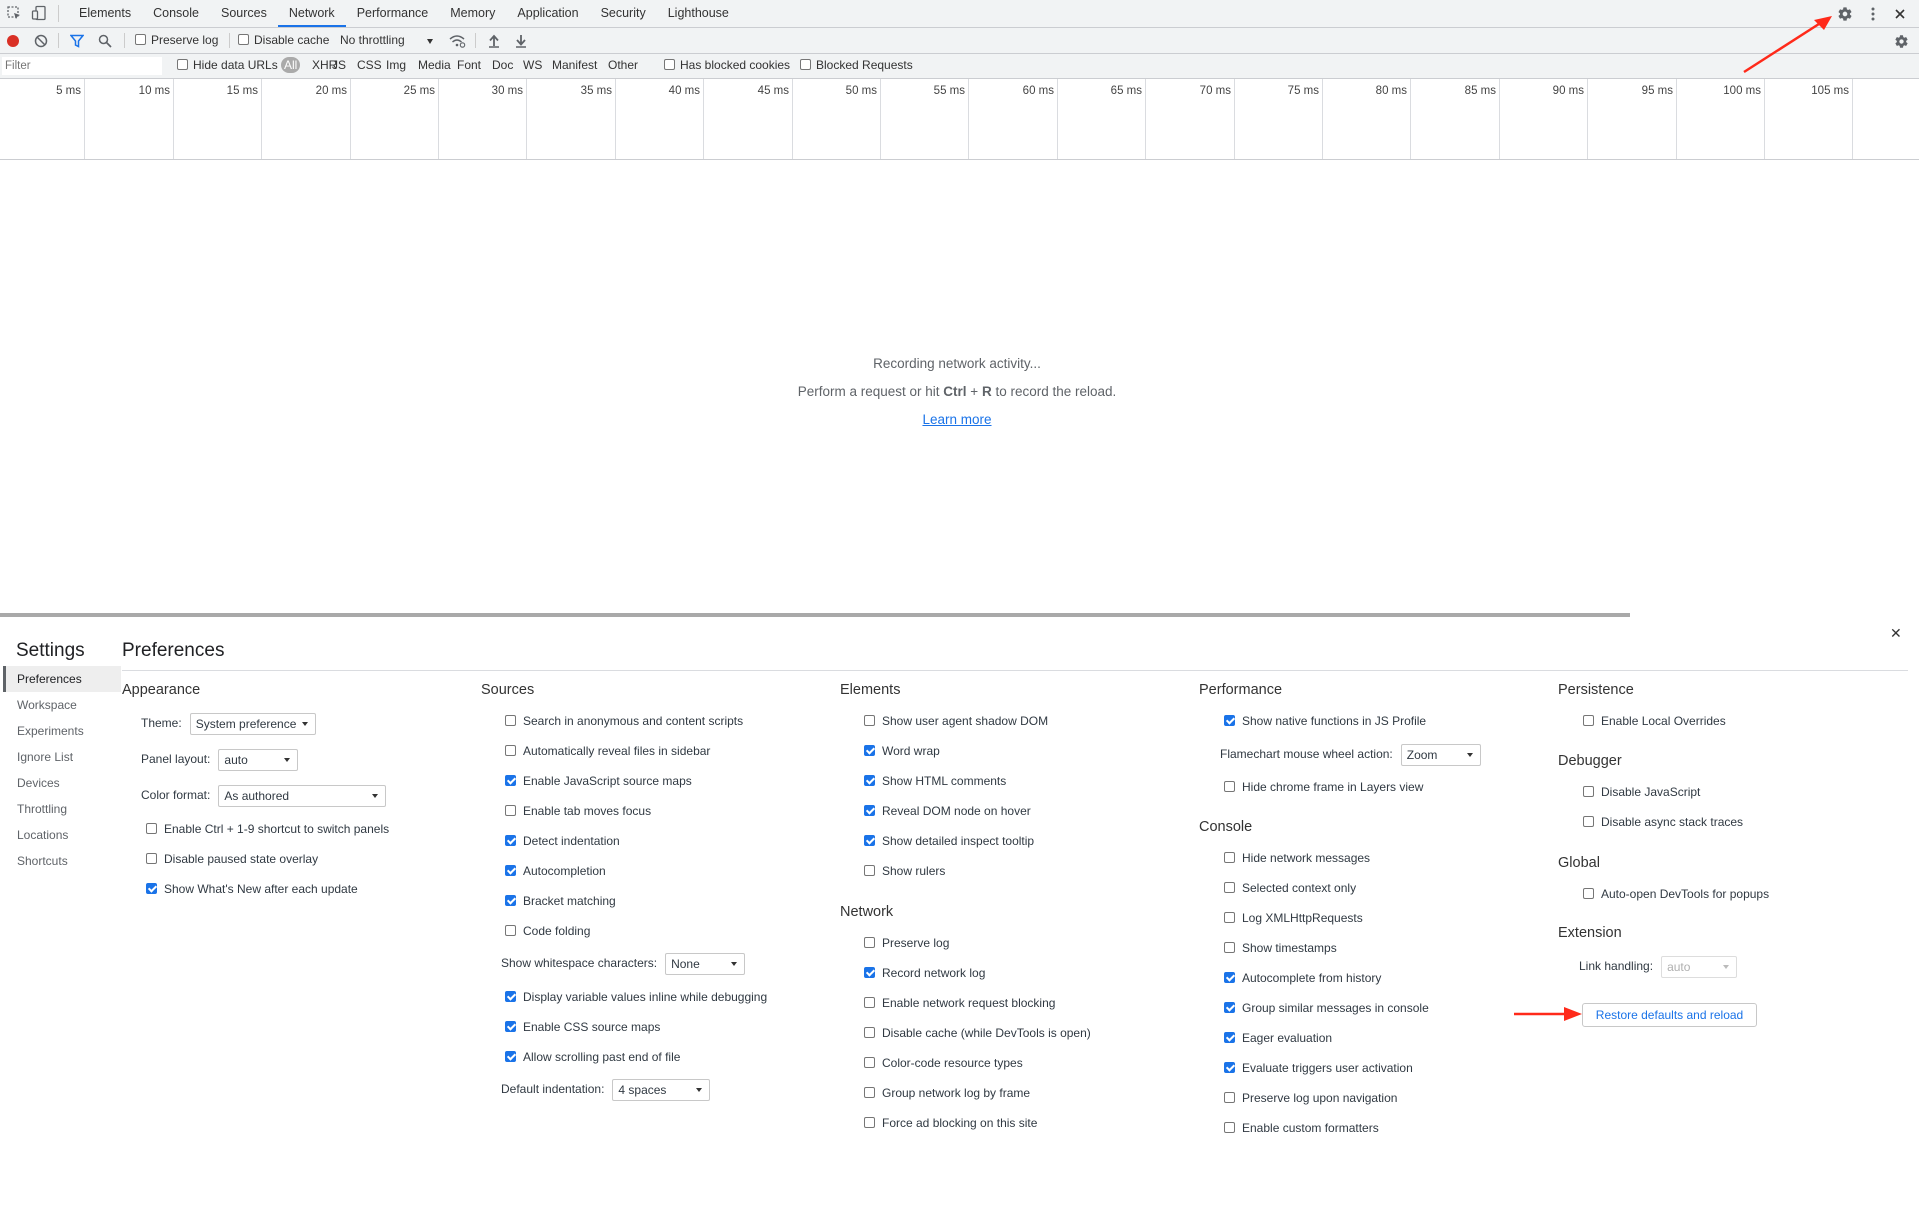  Describe the element at coordinates (935, 781) in the screenshot. I see `option-show-html-comments: Show HTML comments` at that location.